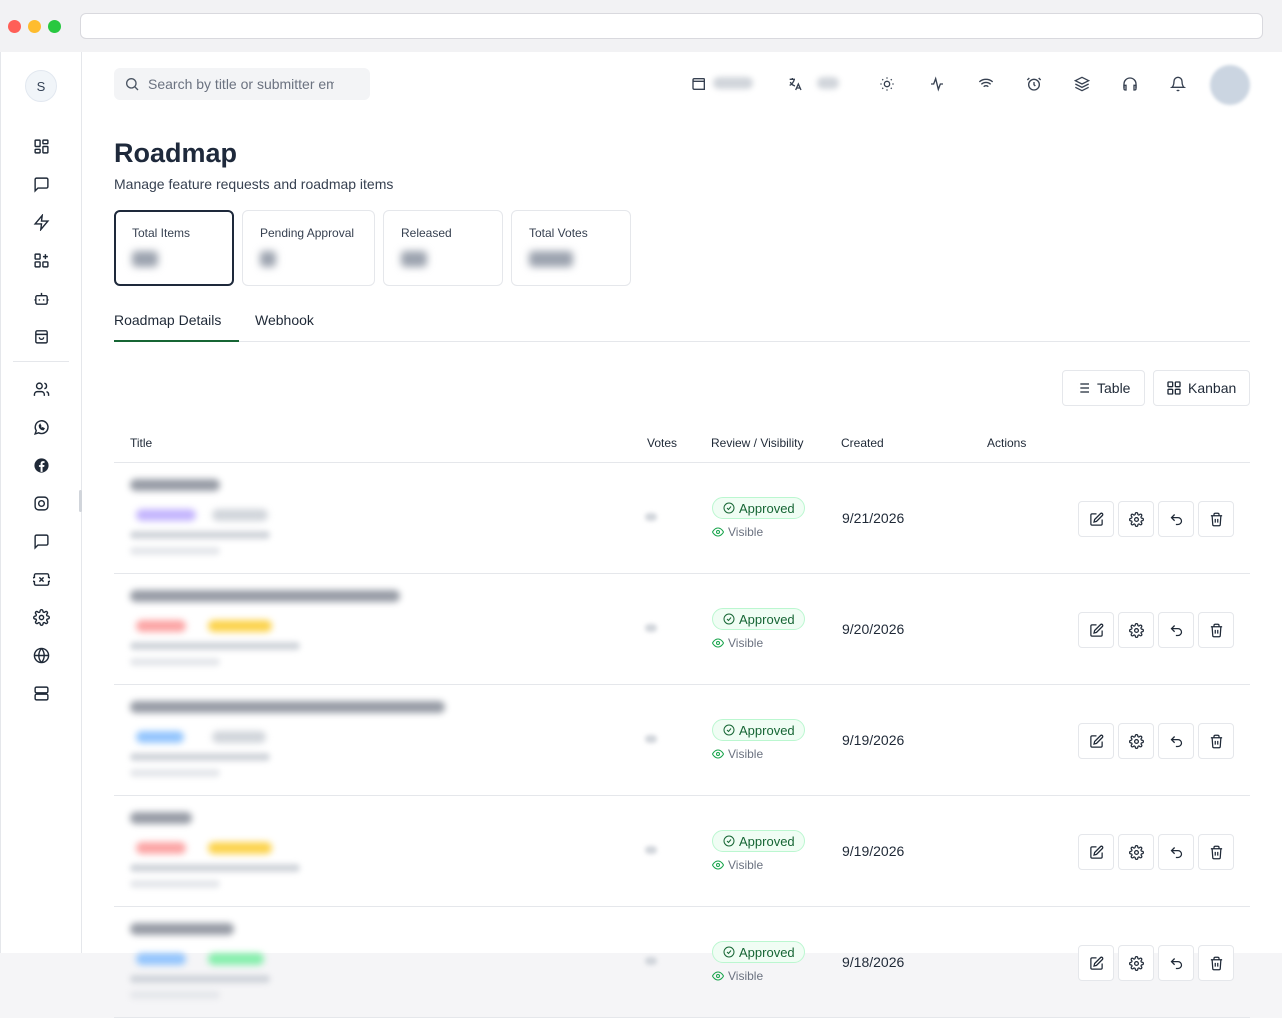  What do you see at coordinates (175, 773) in the screenshot?
I see `row-submitter-redacted` at bounding box center [175, 773].